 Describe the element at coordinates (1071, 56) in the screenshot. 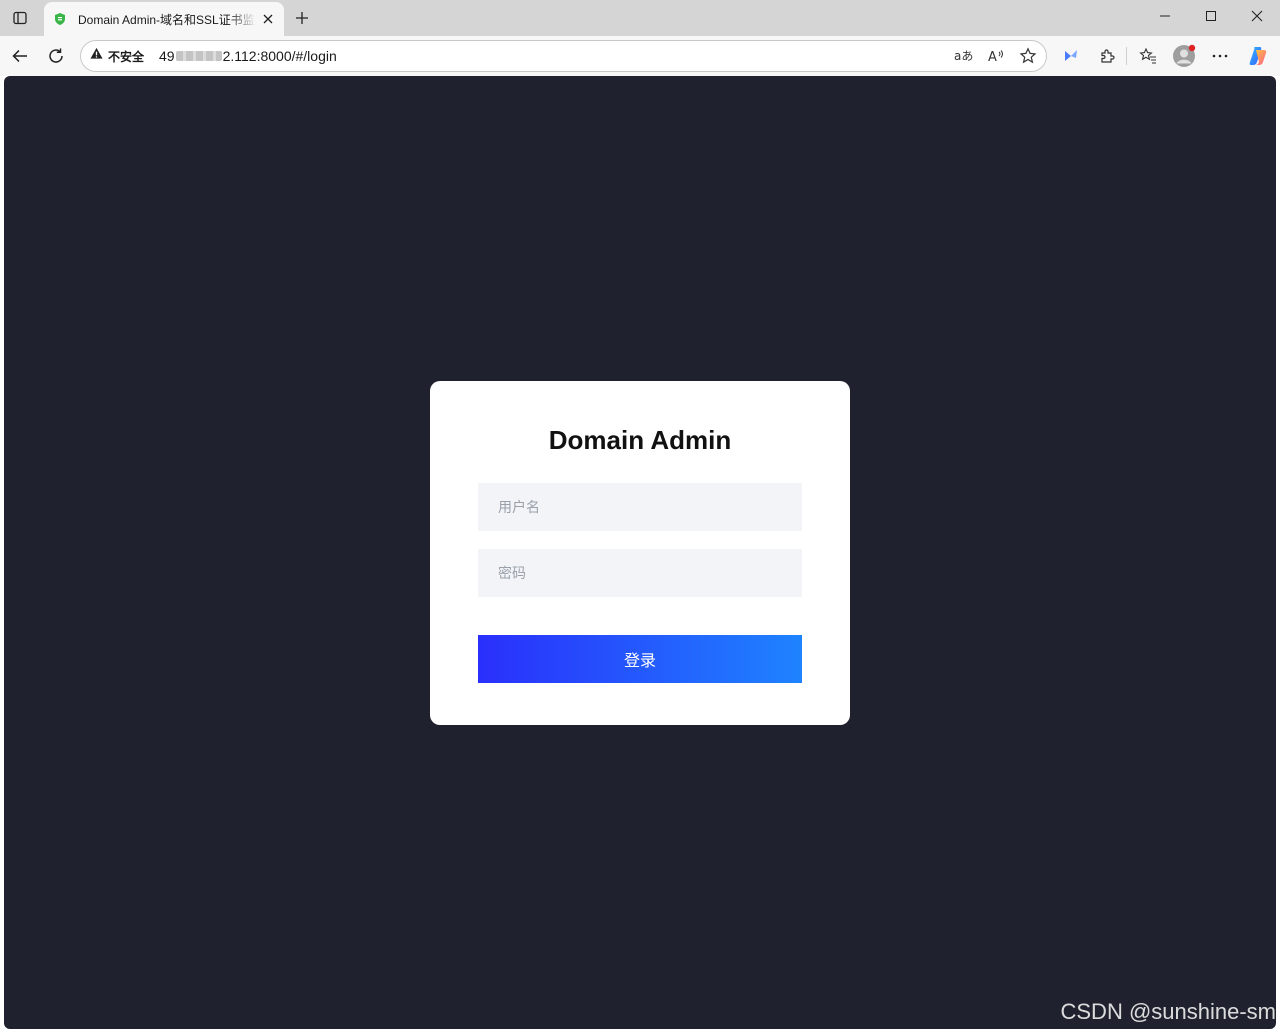

I see `extension-bird-icon` at that location.